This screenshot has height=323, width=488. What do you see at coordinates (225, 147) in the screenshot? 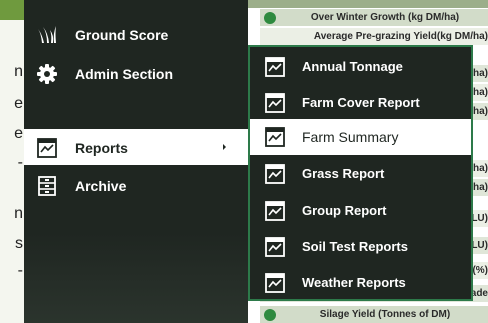
I see `chevron-right-icon` at bounding box center [225, 147].